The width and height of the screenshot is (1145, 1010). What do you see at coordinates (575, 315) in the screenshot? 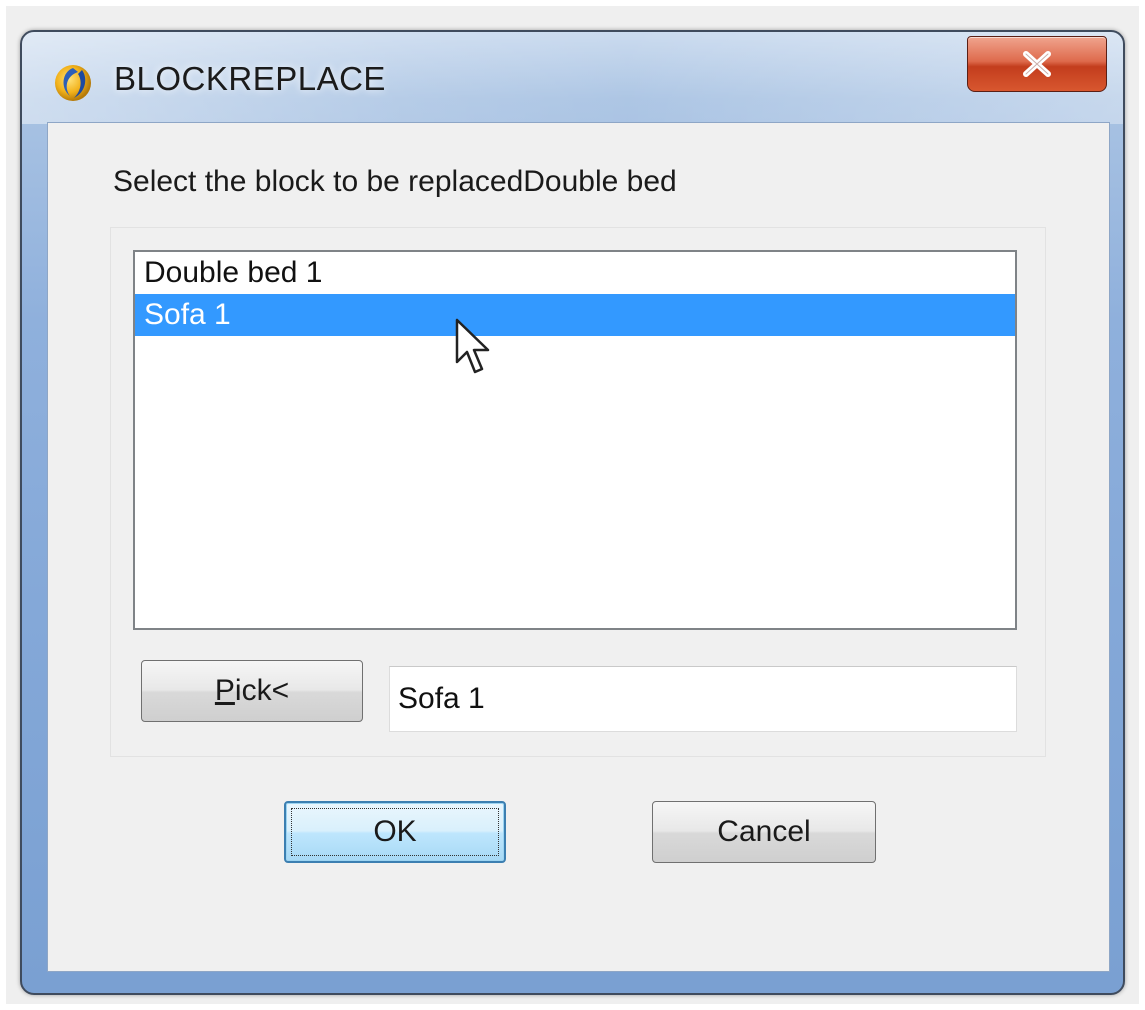
I see `list-item-sofa: Sofa 1` at bounding box center [575, 315].